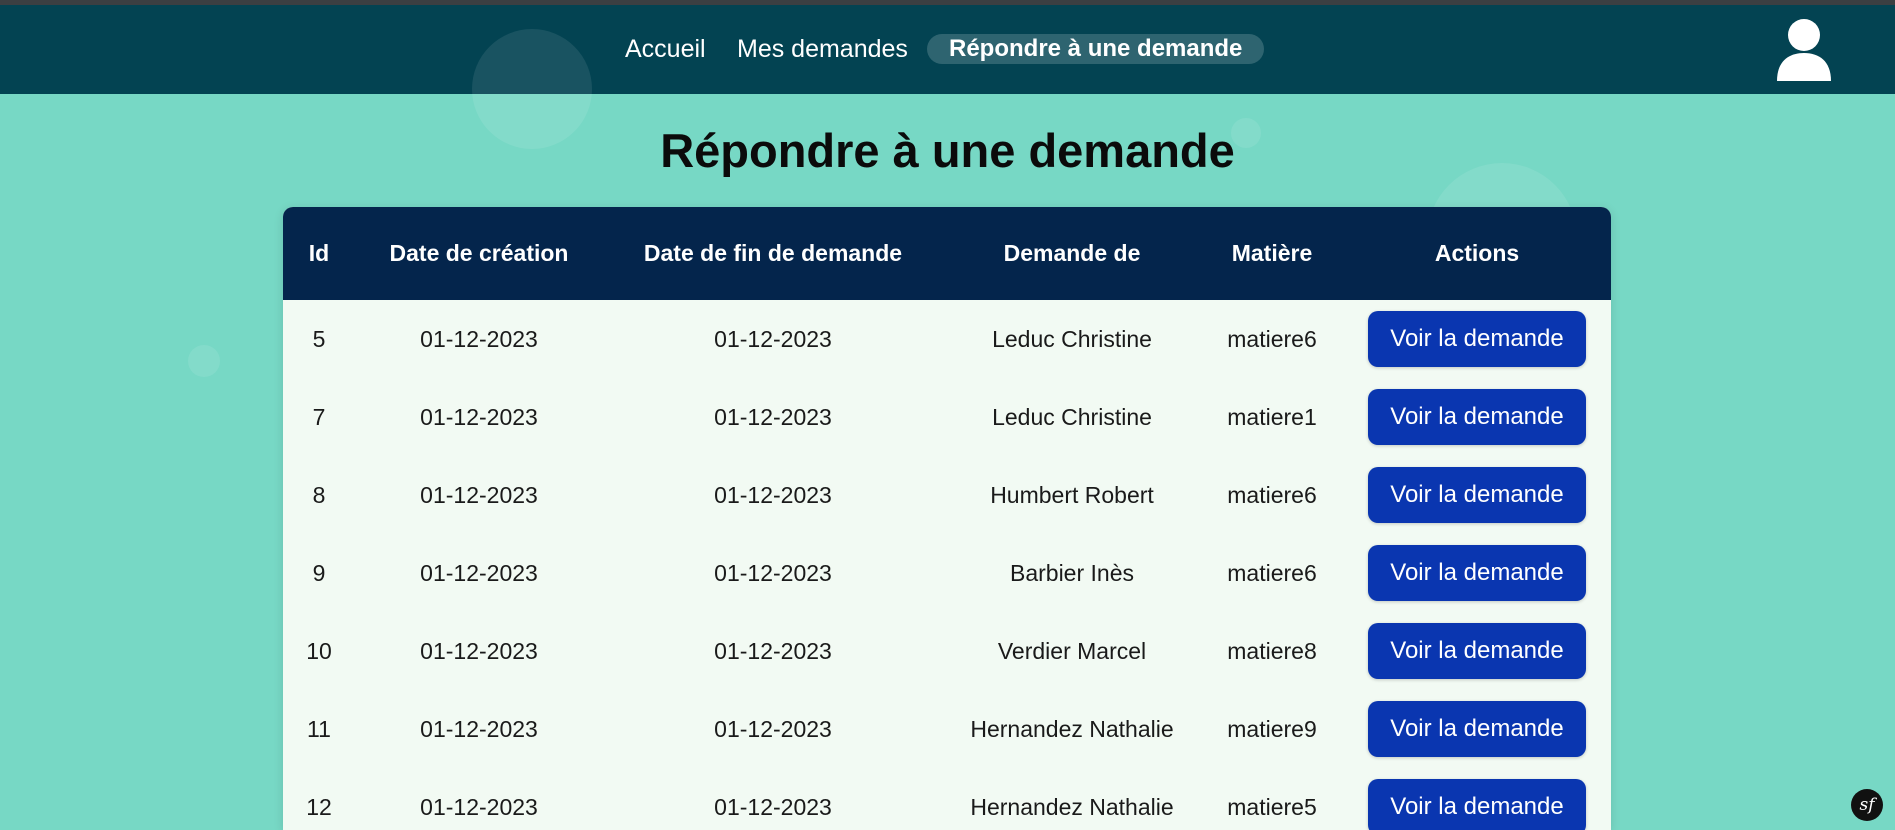 The height and width of the screenshot is (830, 1895). What do you see at coordinates (665, 49) in the screenshot?
I see `nav-link-accueil: Accueil` at bounding box center [665, 49].